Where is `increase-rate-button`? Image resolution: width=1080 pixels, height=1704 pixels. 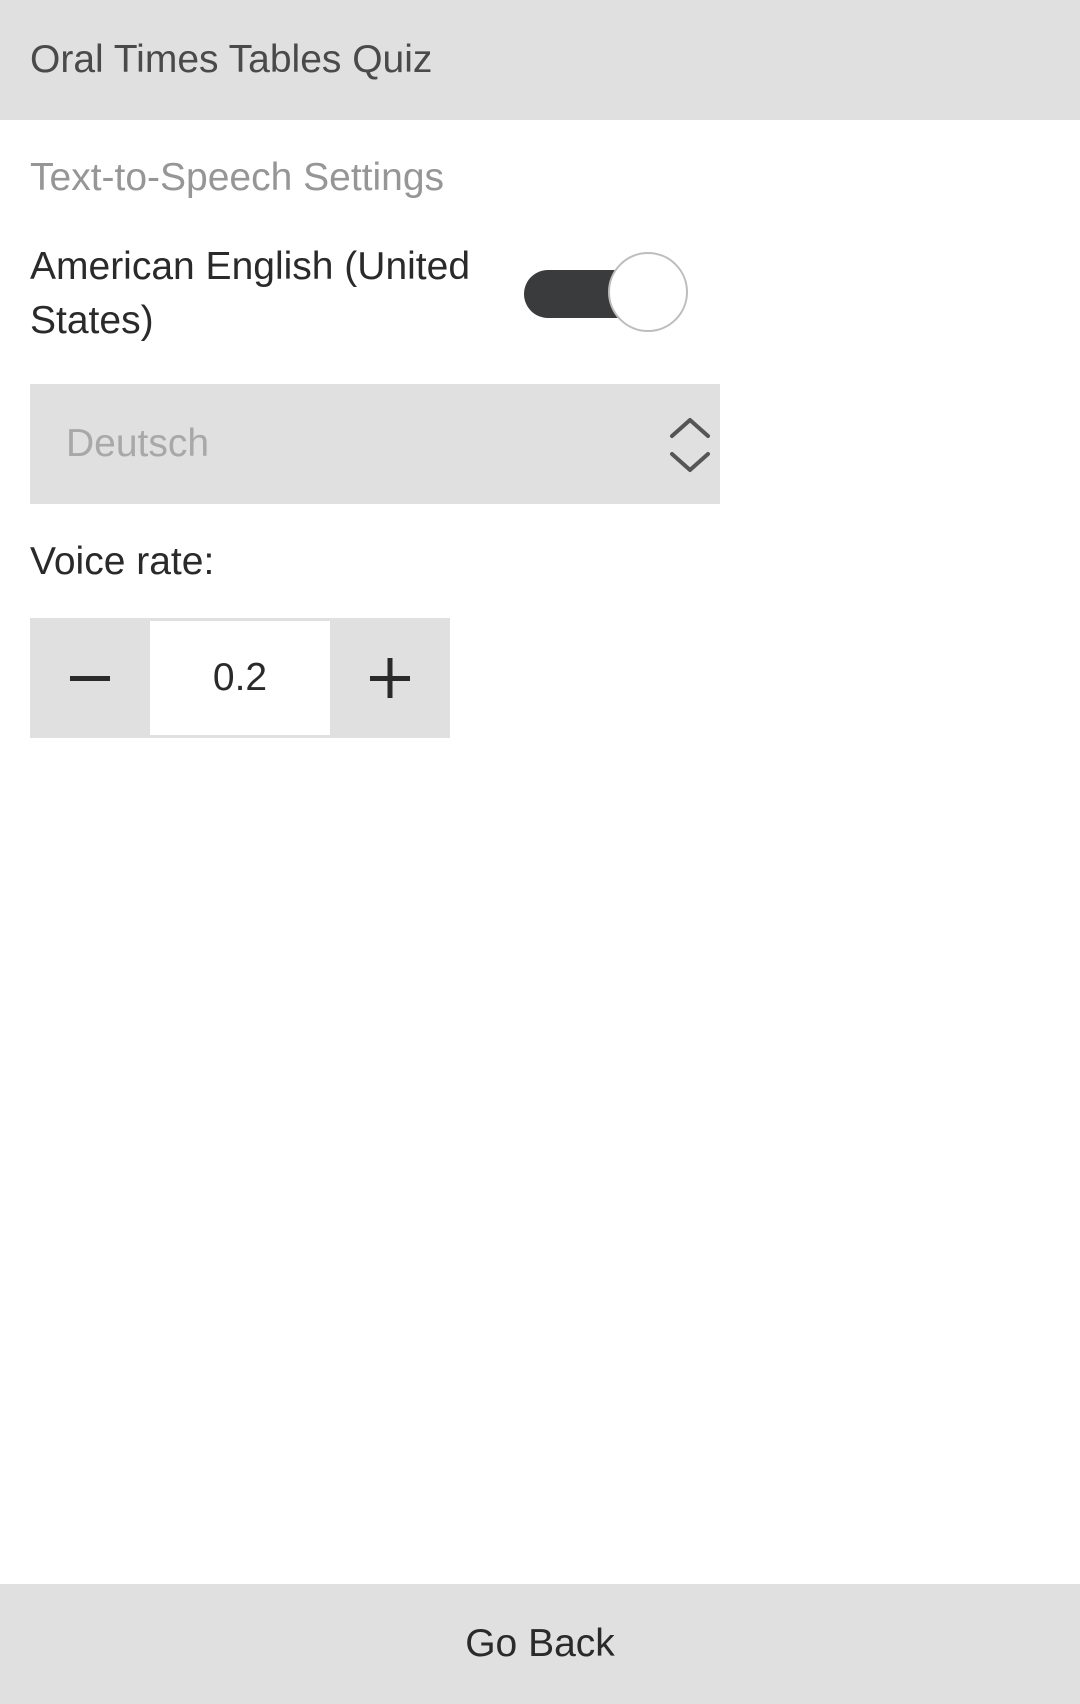
increase-rate-button is located at coordinates (390, 678).